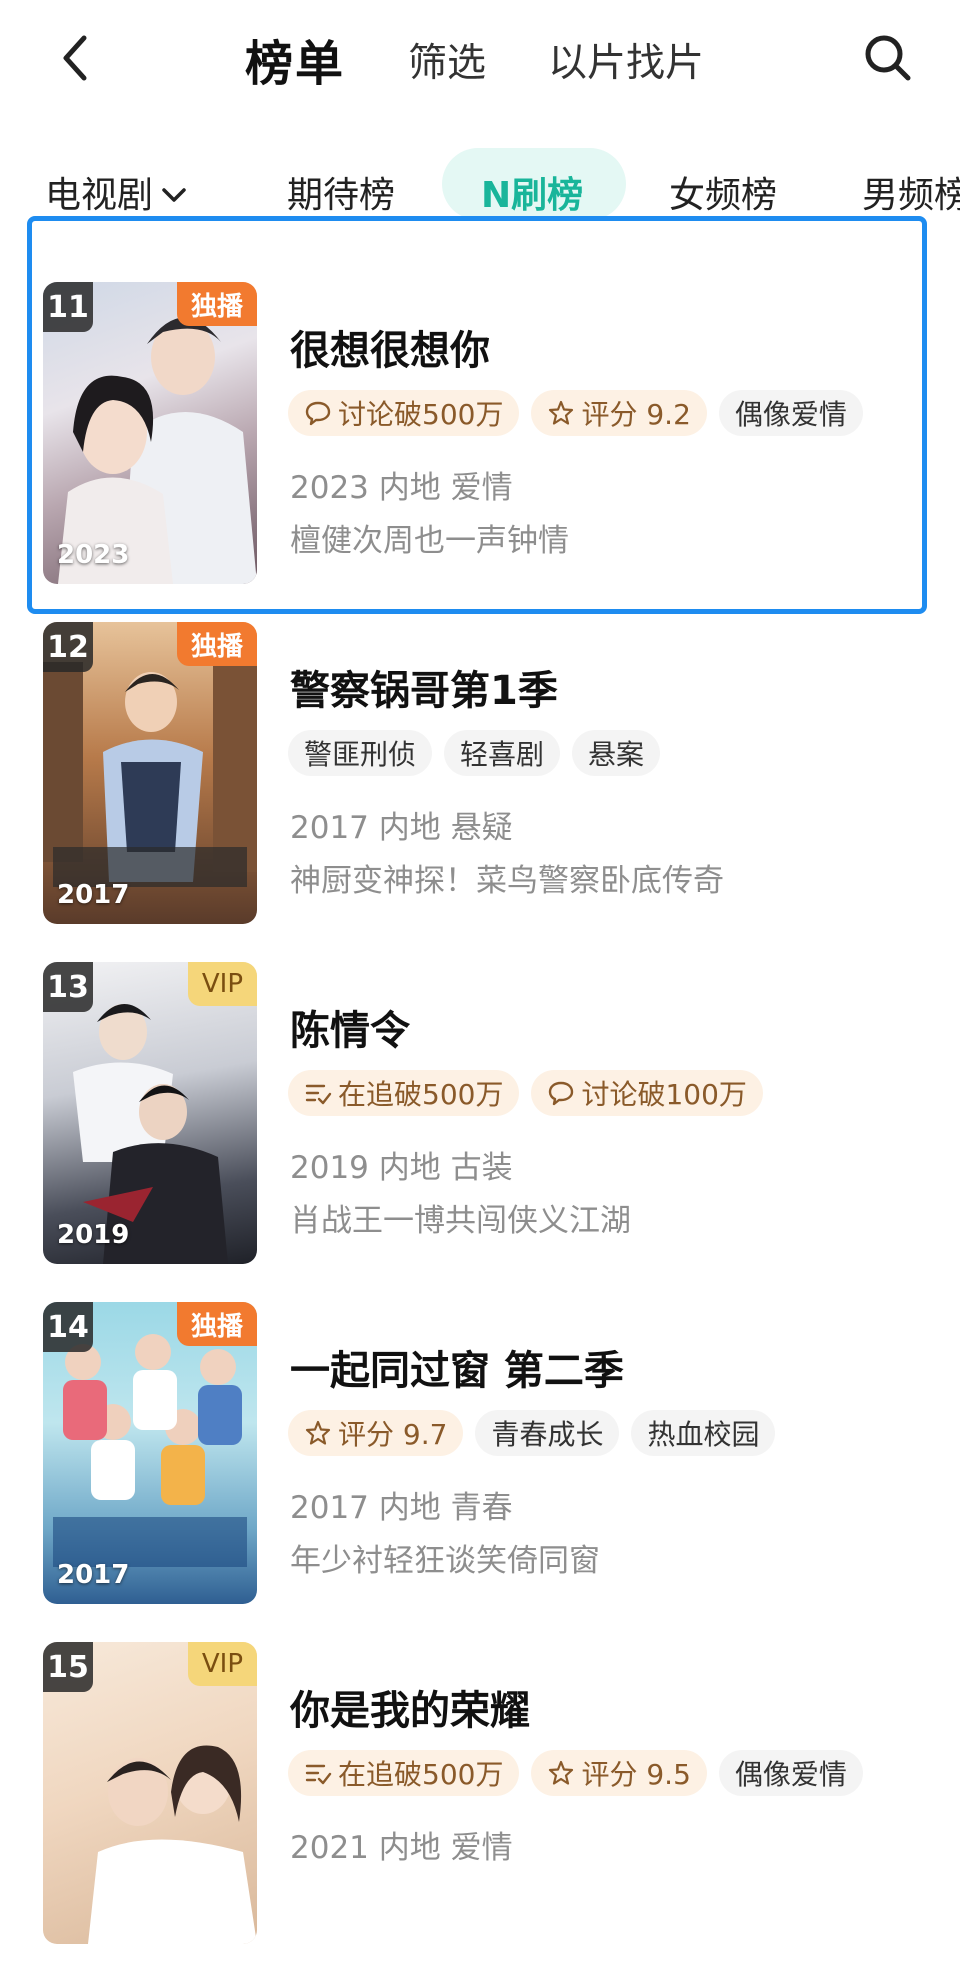 This screenshot has height=1962, width=960. I want to click on page-title: 榜单, so click(295, 59).